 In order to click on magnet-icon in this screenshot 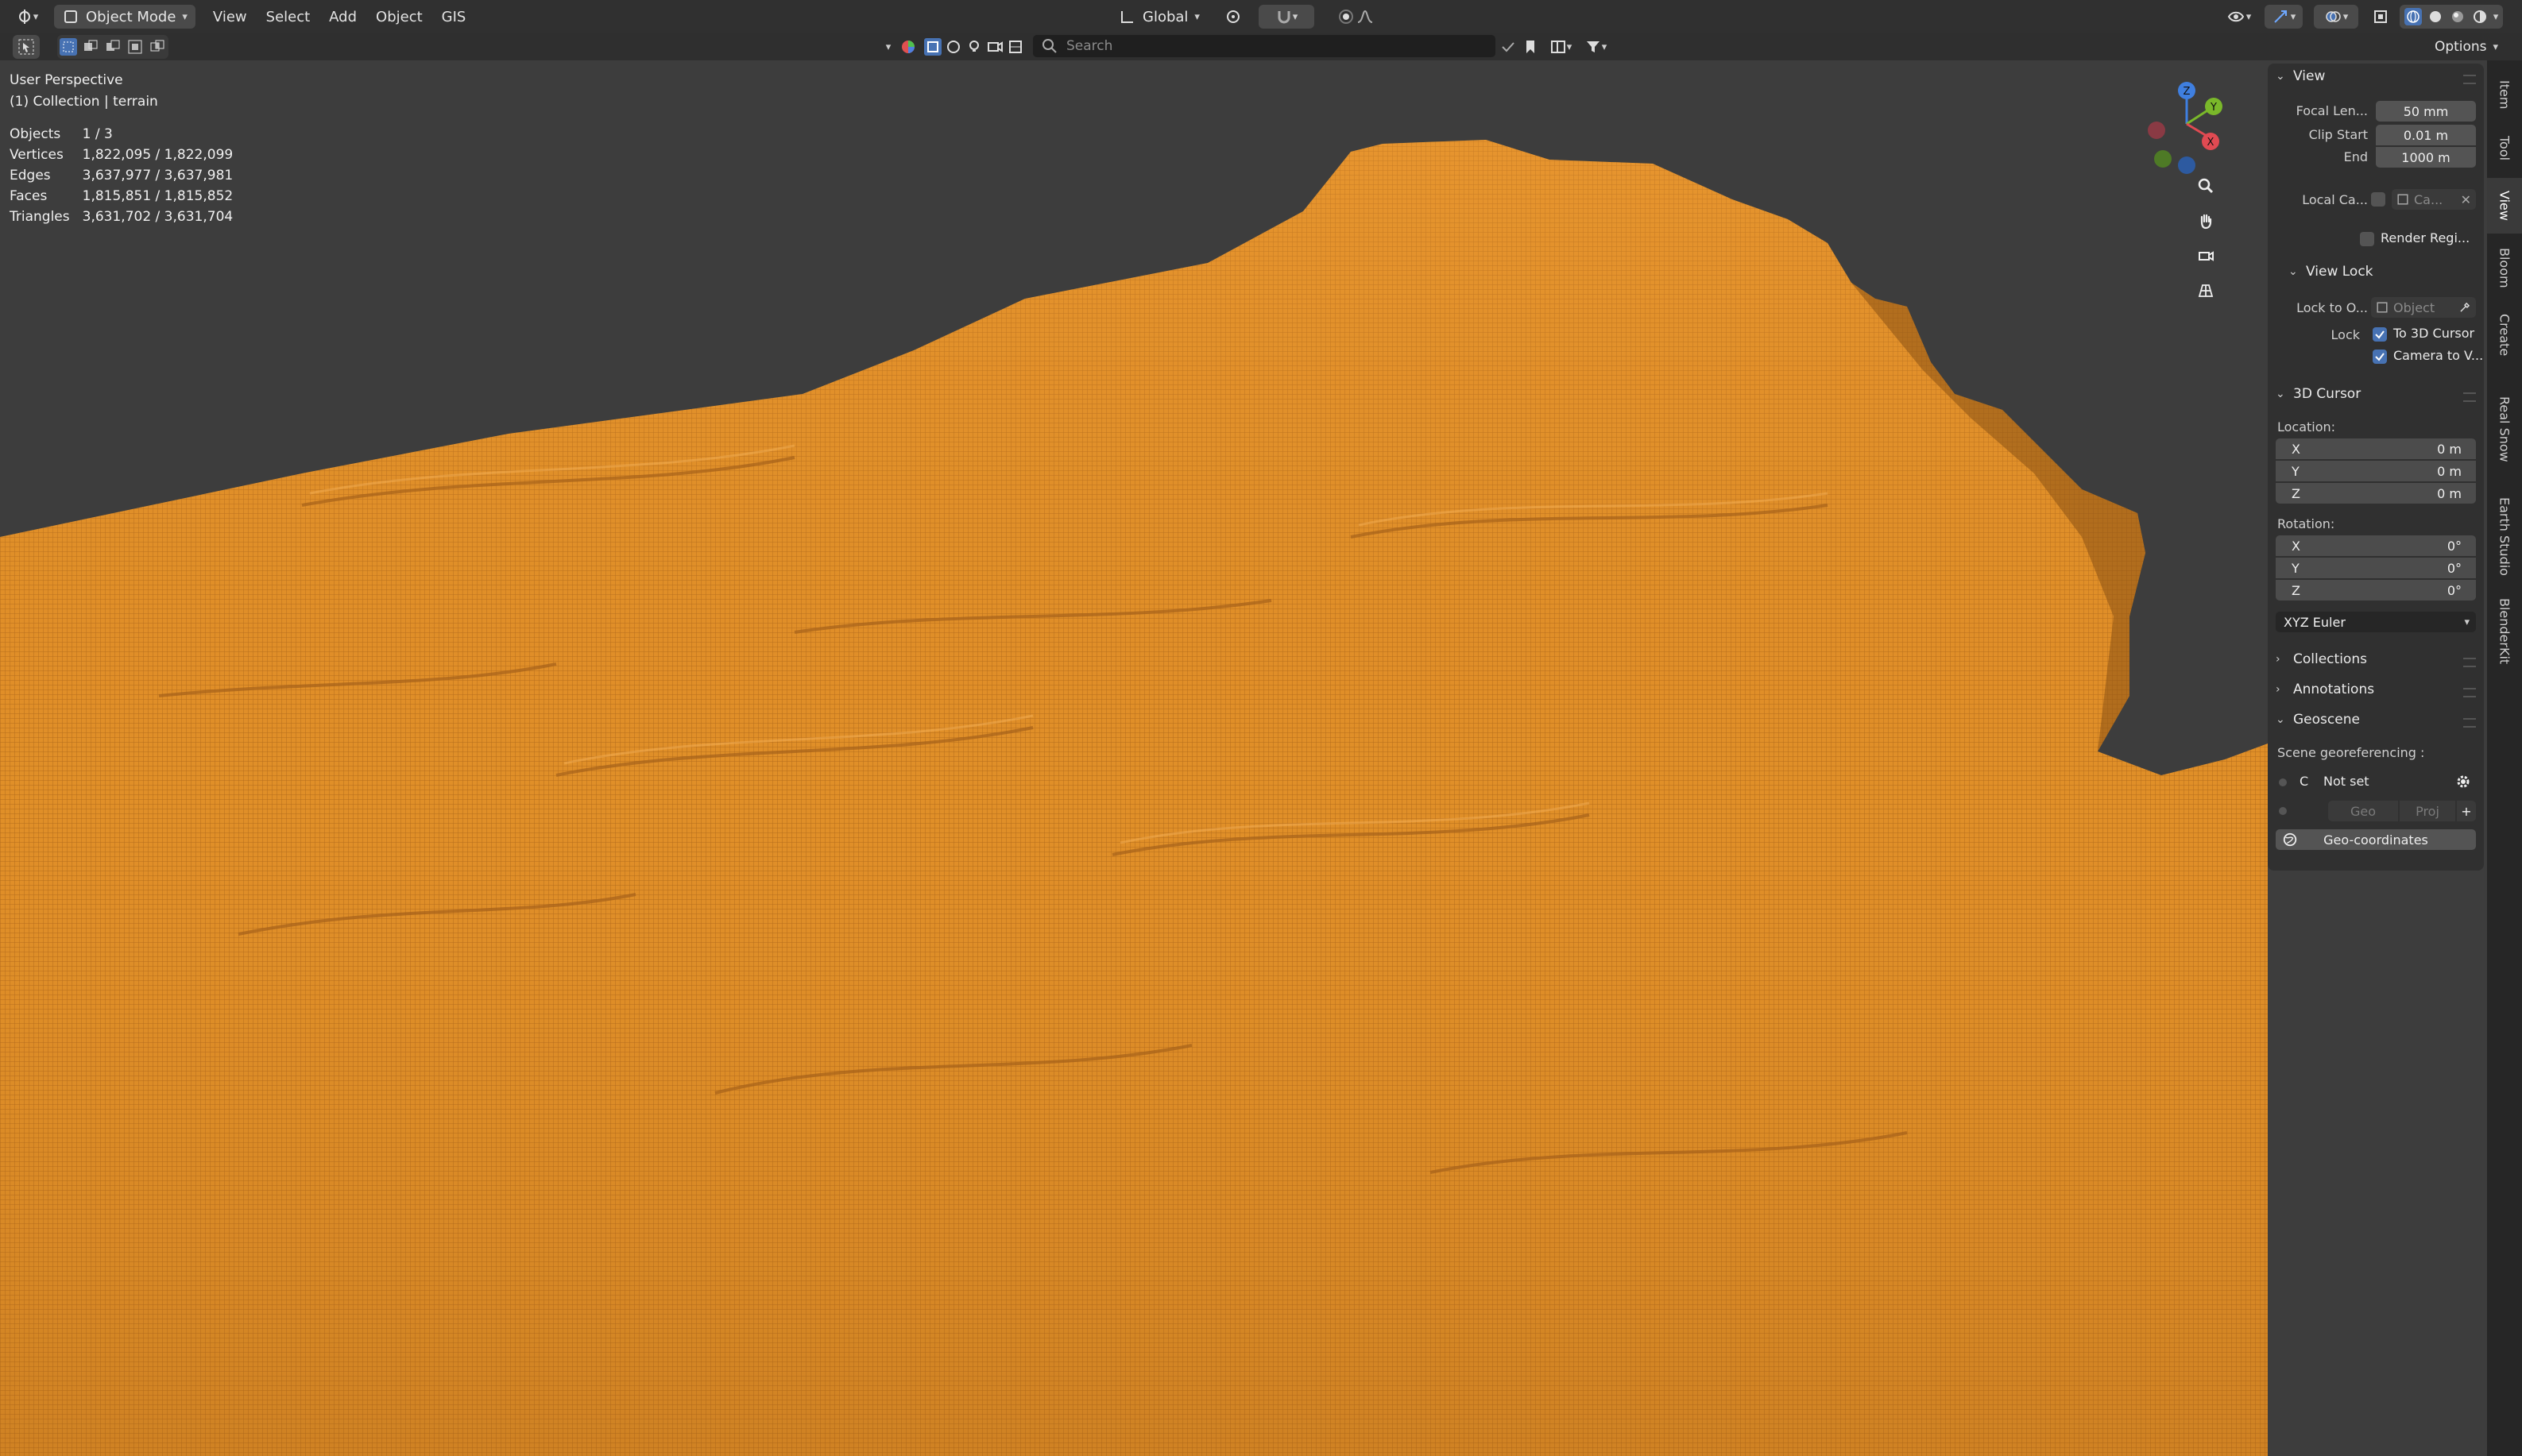, I will do `click(1284, 17)`.